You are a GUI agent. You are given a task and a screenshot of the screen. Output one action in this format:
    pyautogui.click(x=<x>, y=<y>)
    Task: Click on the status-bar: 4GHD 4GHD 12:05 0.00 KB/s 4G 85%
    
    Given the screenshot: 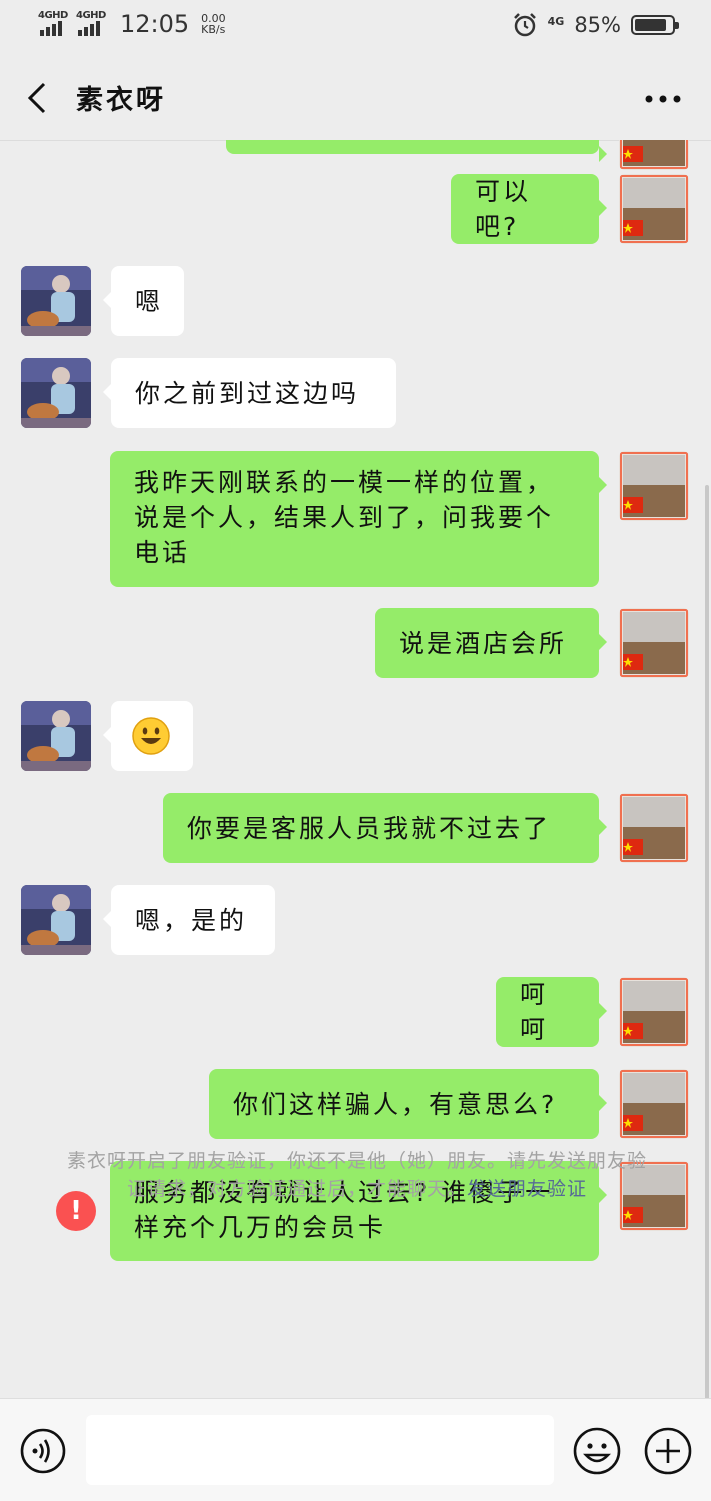 What is the action you would take?
    pyautogui.click(x=355, y=27)
    